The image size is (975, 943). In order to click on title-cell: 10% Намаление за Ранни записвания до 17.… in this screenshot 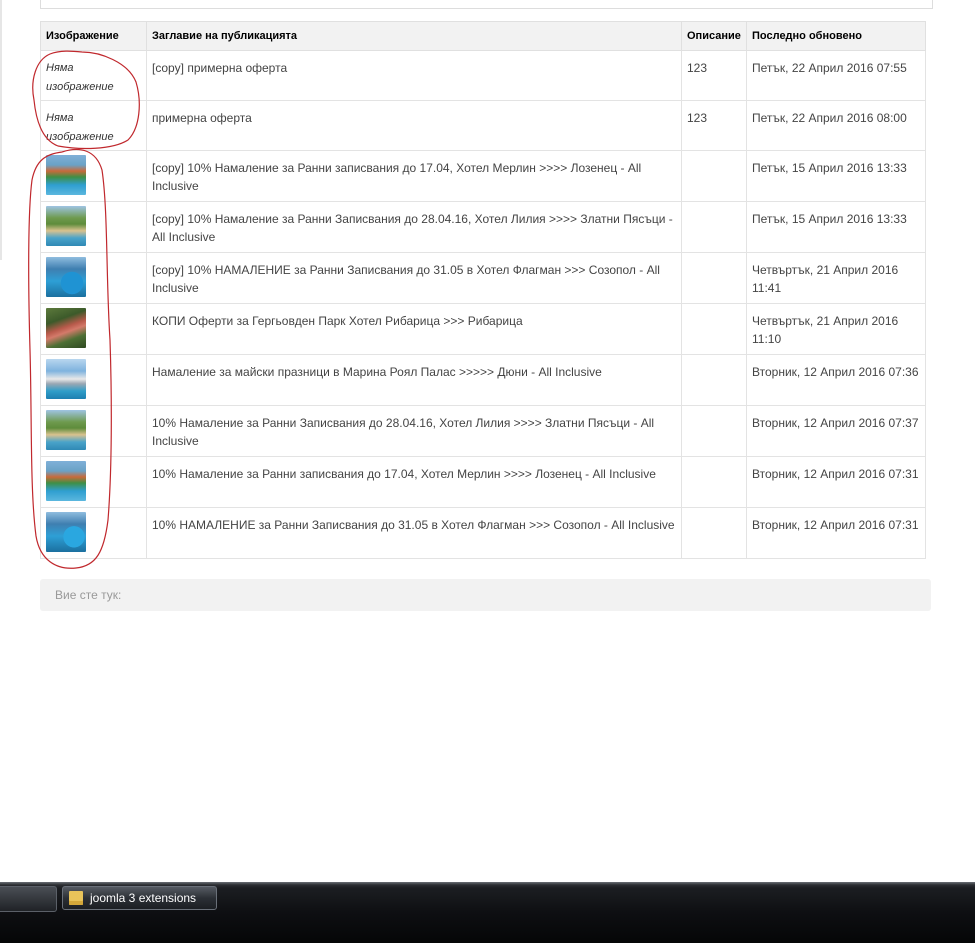, I will do `click(414, 482)`.